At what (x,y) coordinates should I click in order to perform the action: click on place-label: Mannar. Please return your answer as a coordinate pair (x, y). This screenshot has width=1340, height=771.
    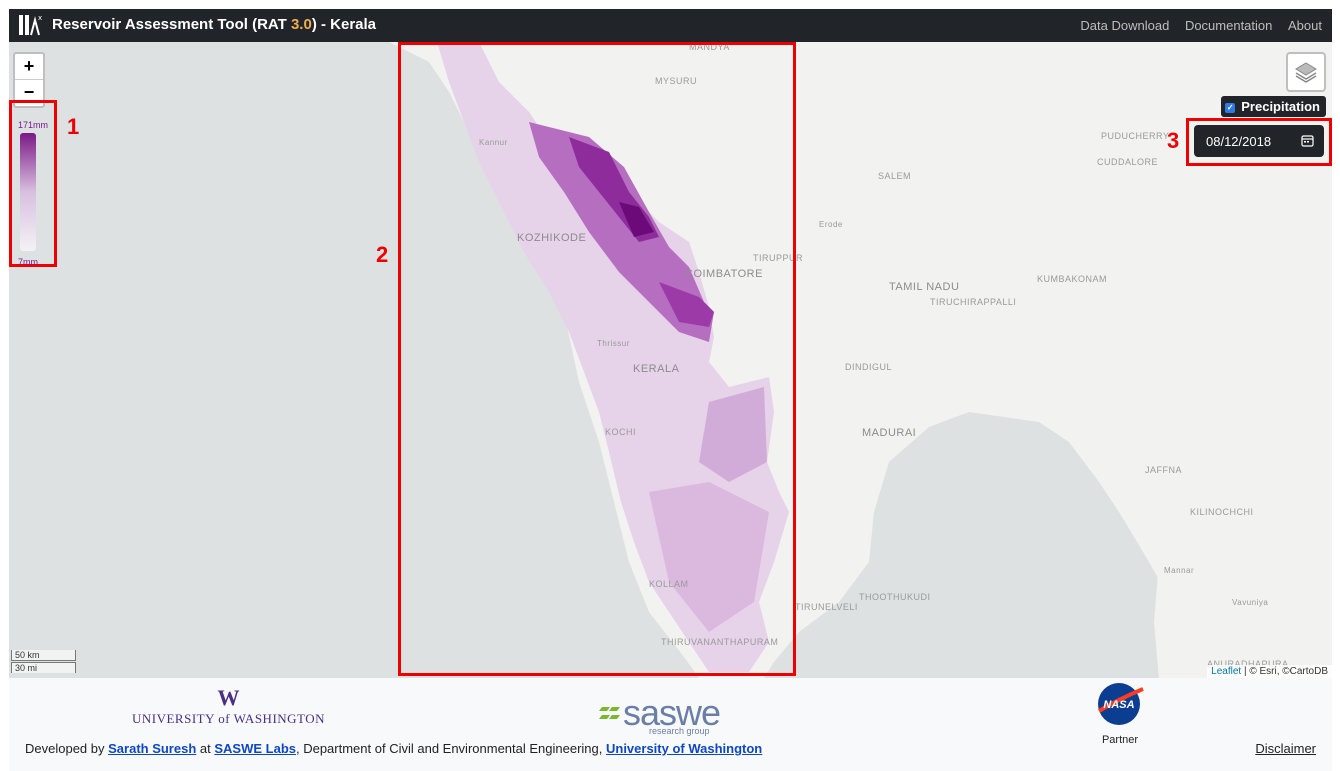
    Looking at the image, I should click on (1179, 570).